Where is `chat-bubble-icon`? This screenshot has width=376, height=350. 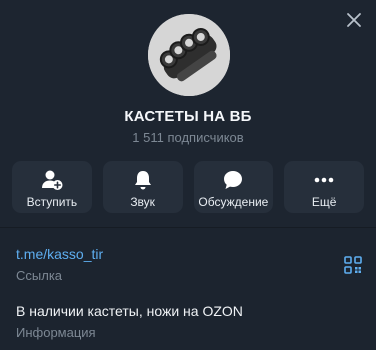 chat-bubble-icon is located at coordinates (233, 180).